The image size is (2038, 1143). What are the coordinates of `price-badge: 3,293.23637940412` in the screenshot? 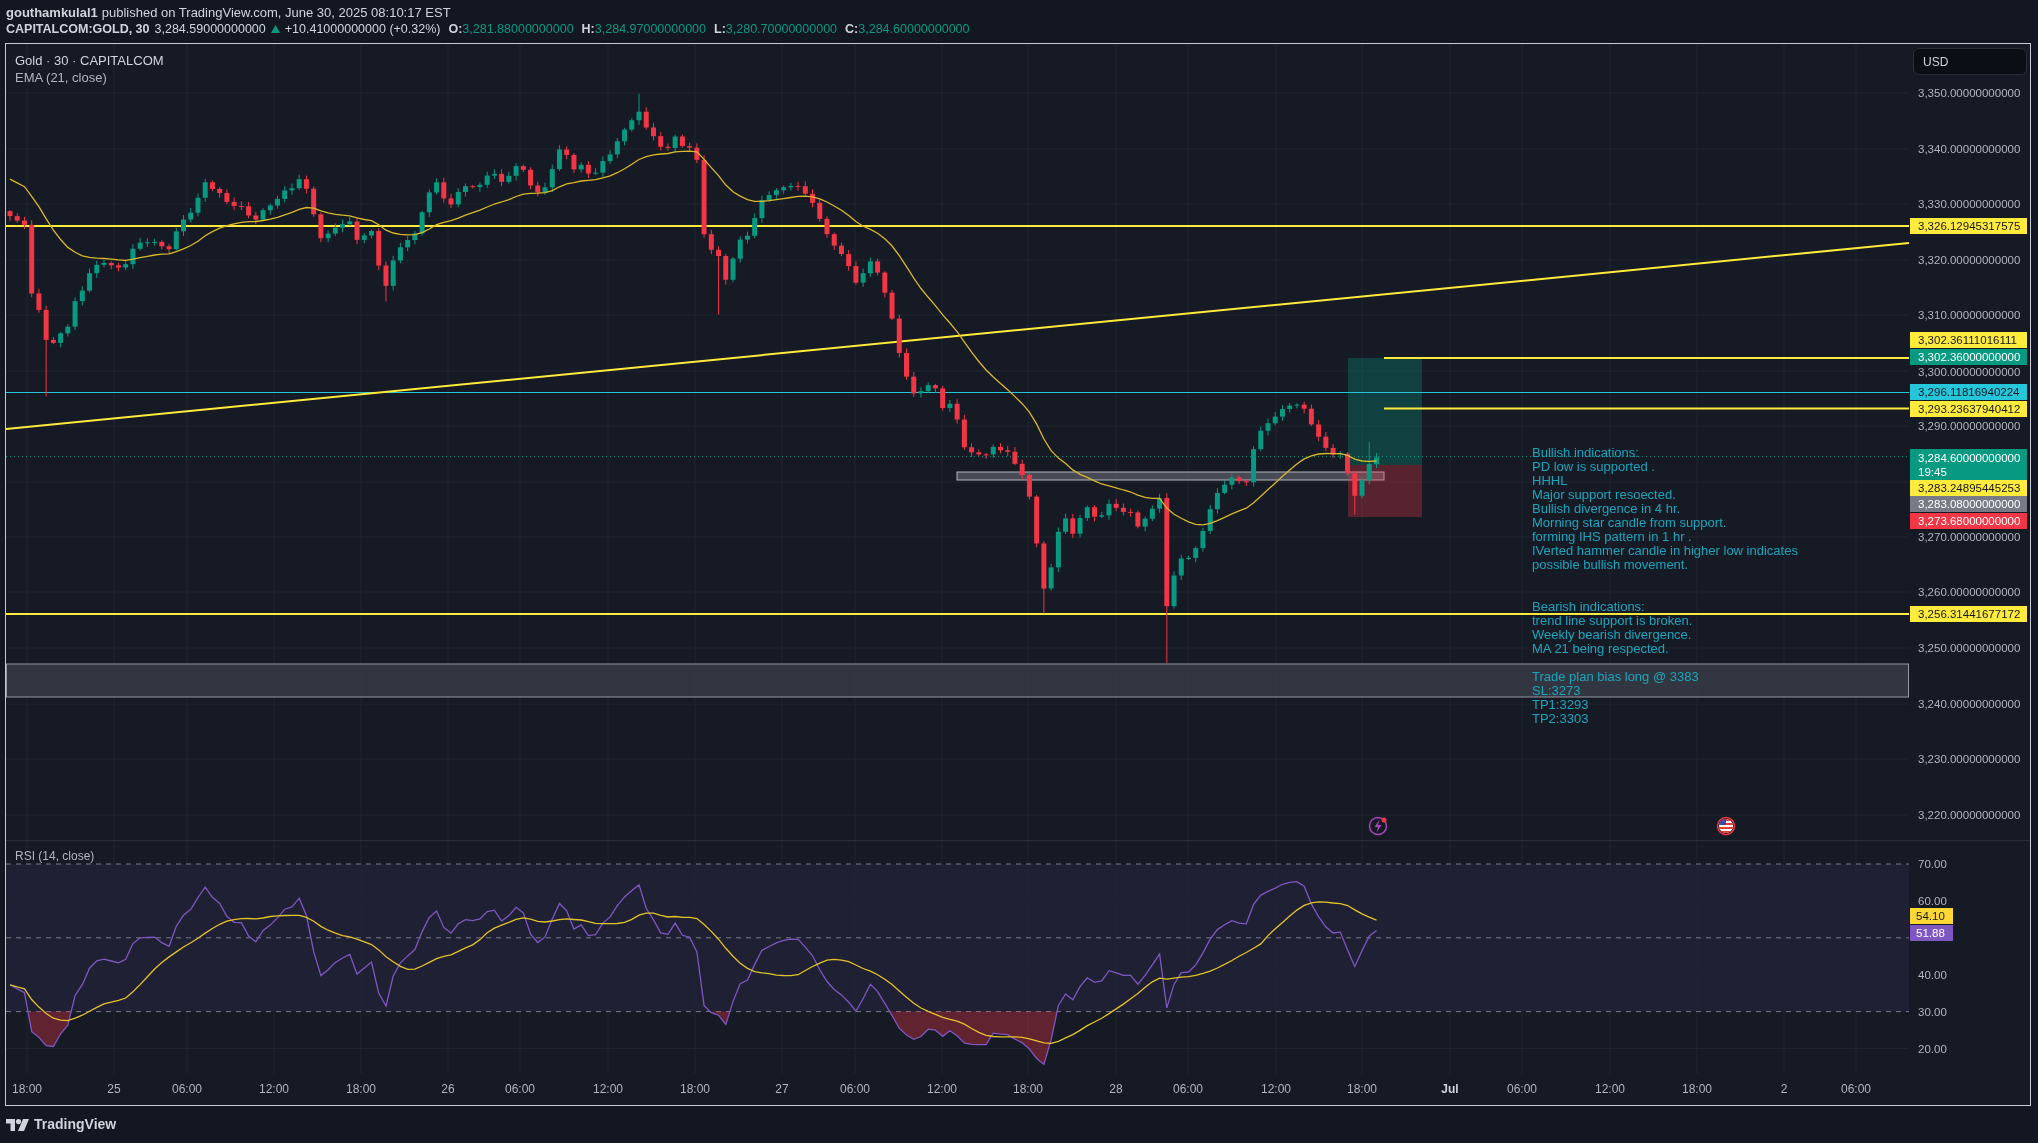 It's located at (1968, 409).